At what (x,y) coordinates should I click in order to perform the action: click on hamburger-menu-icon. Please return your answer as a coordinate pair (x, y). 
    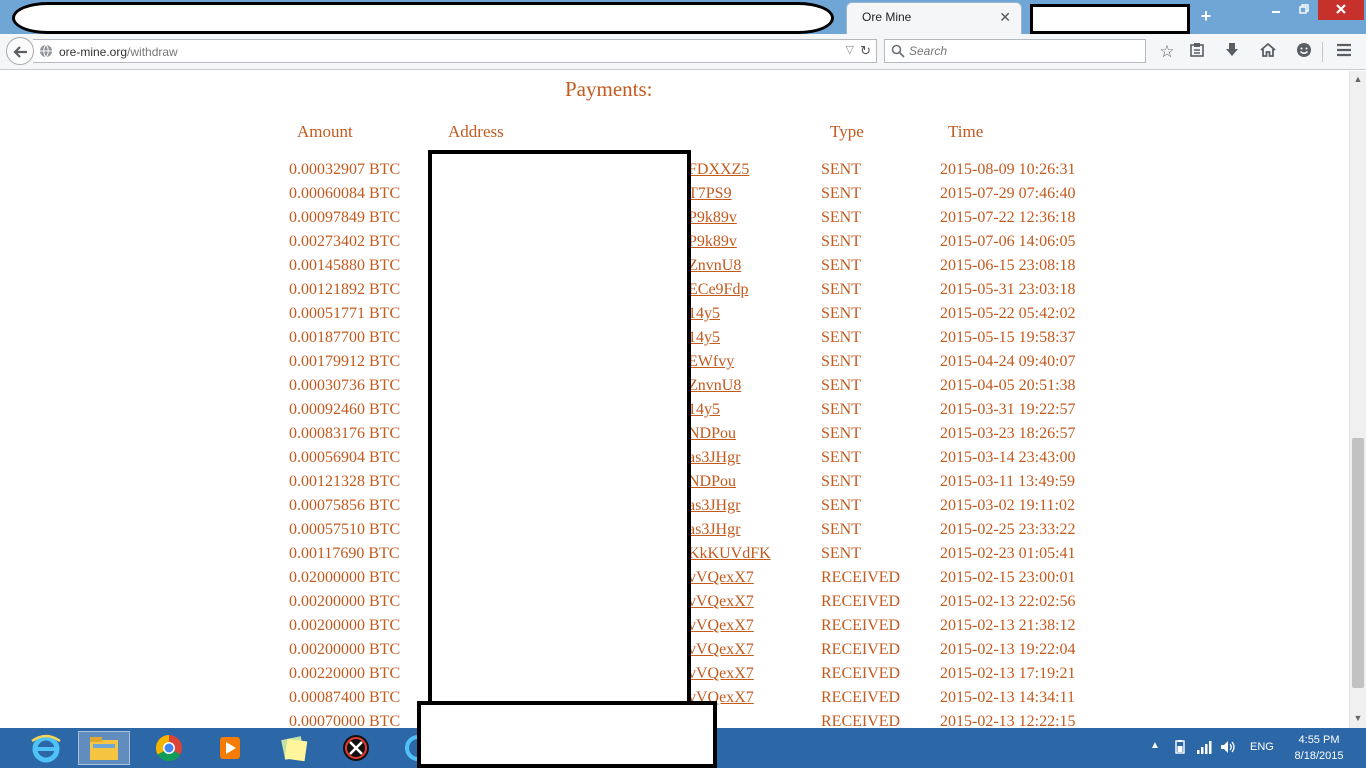
    Looking at the image, I should click on (1344, 52).